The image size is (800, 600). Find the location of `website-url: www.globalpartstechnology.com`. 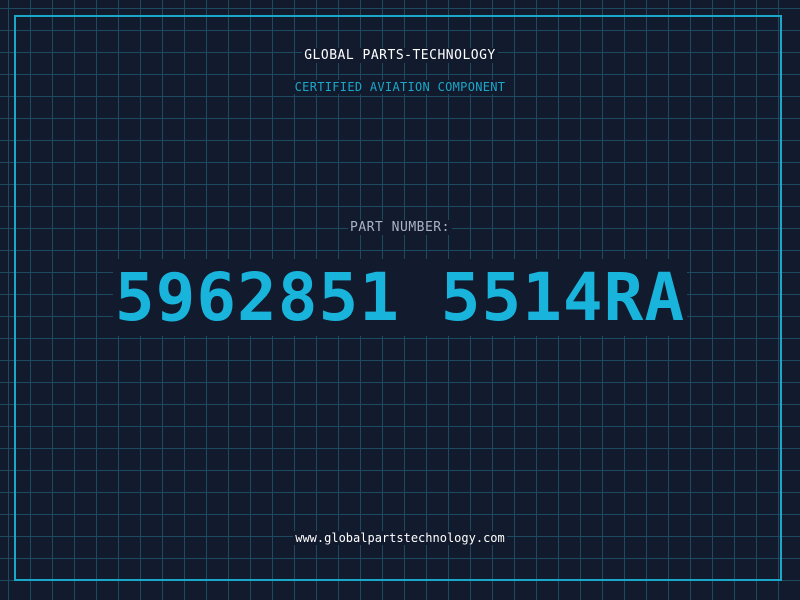

website-url: www.globalpartstechnology.com is located at coordinates (400, 538).